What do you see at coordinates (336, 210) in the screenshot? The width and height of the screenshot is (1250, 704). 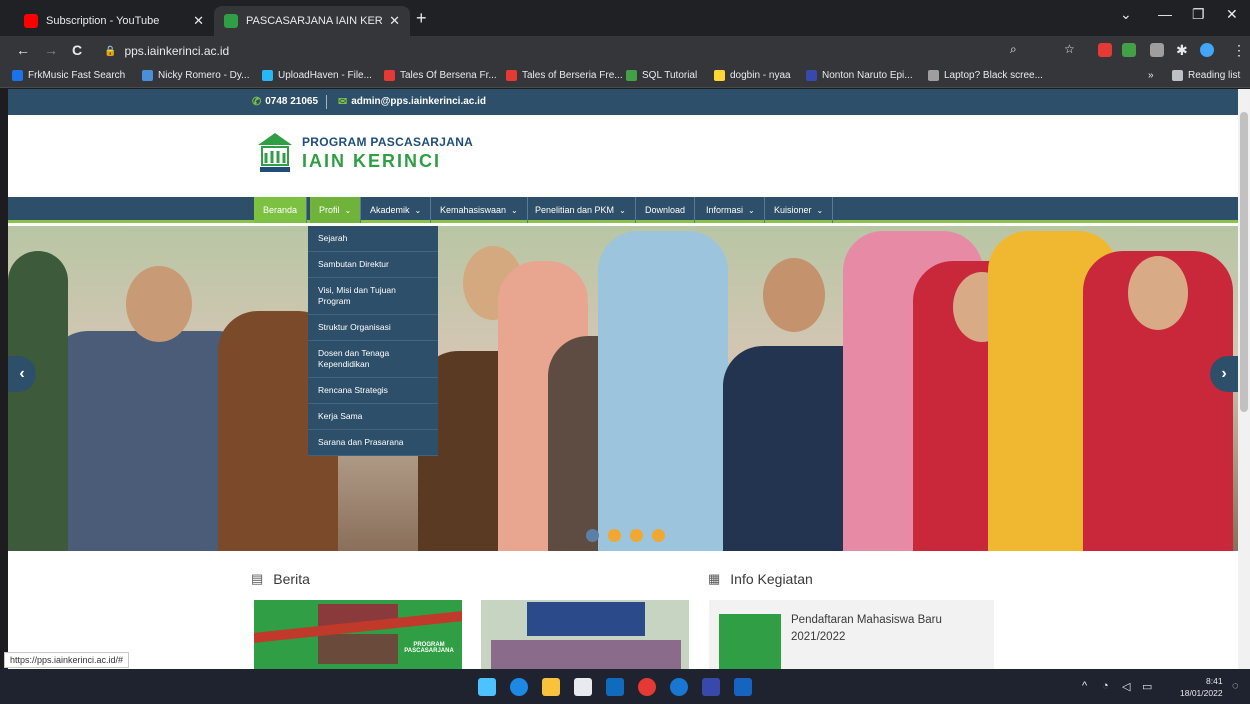 I see `nav-profil: Profil ⌄` at bounding box center [336, 210].